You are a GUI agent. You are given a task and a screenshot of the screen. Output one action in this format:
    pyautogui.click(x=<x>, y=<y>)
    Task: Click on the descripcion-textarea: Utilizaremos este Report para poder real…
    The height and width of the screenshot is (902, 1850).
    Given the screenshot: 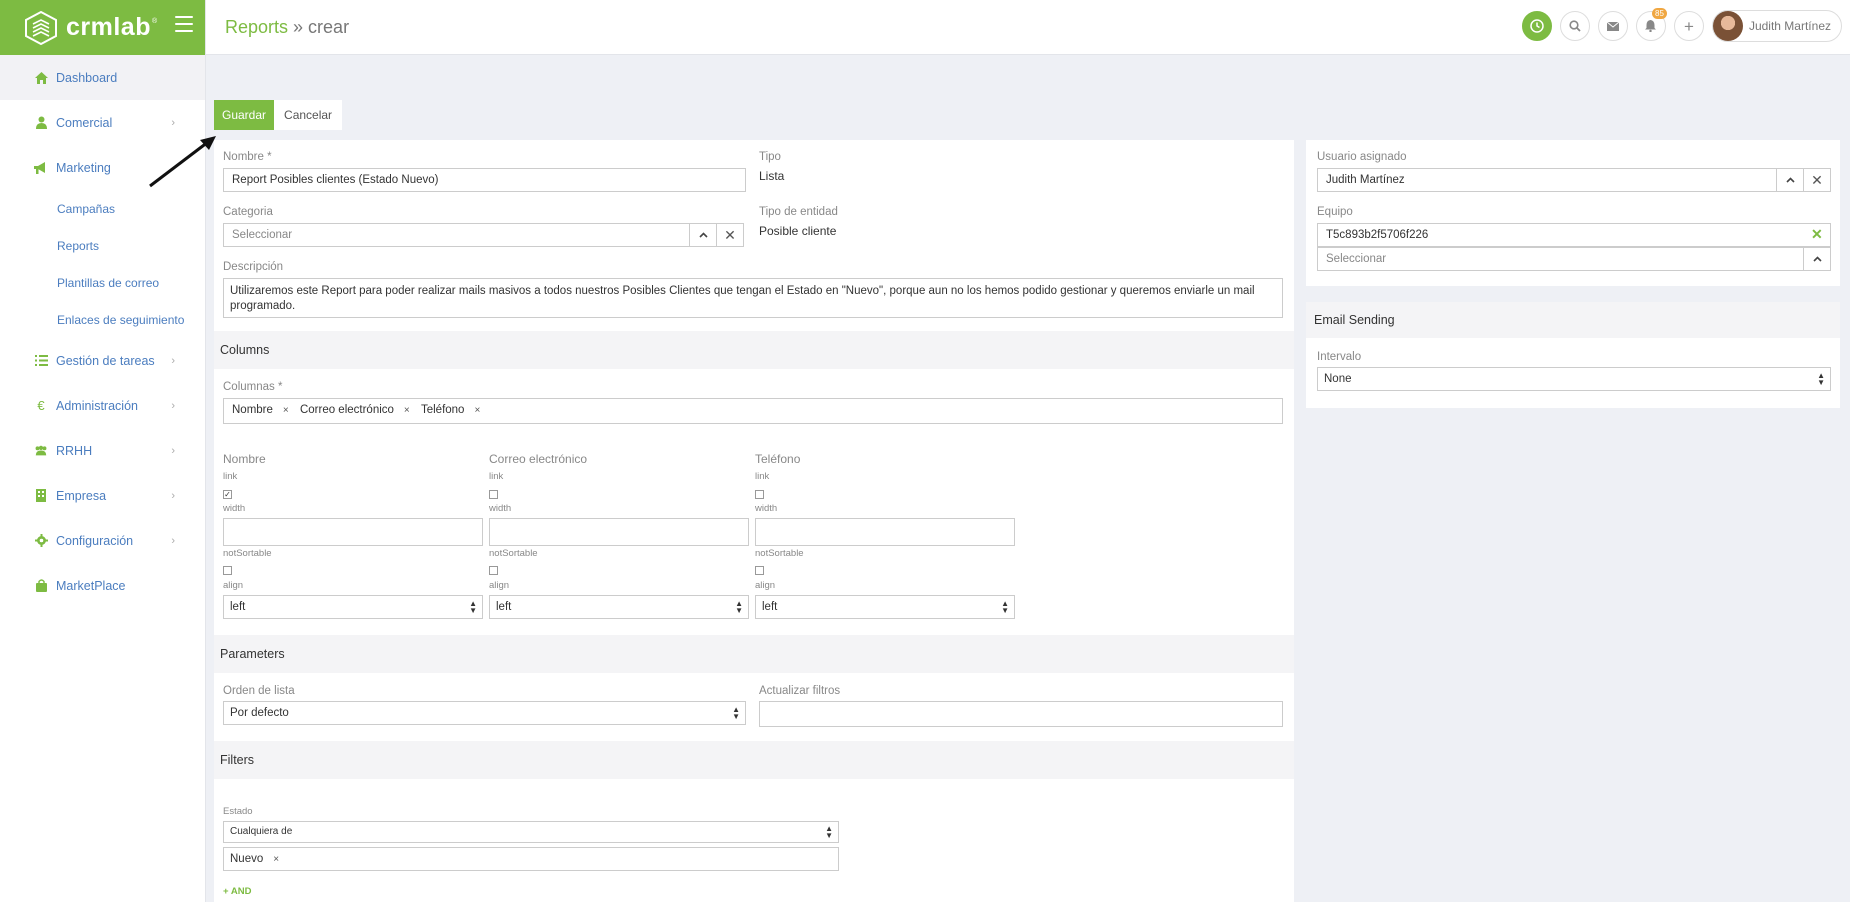 What is the action you would take?
    pyautogui.click(x=753, y=298)
    